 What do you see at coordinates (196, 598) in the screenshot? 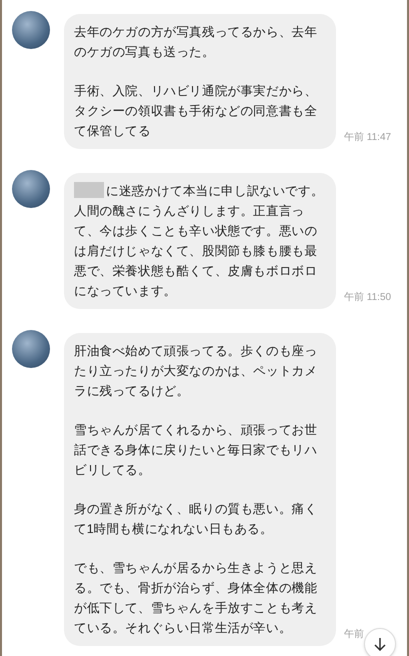
I see `message-text: でも、雪ちゃんが居るから生きようと思える。でも、骨折が治らず、身体全体の機能が低下して、雪ちゃんを手放すことも考えている。それぐらい日常生活が辛い。` at bounding box center [196, 598].